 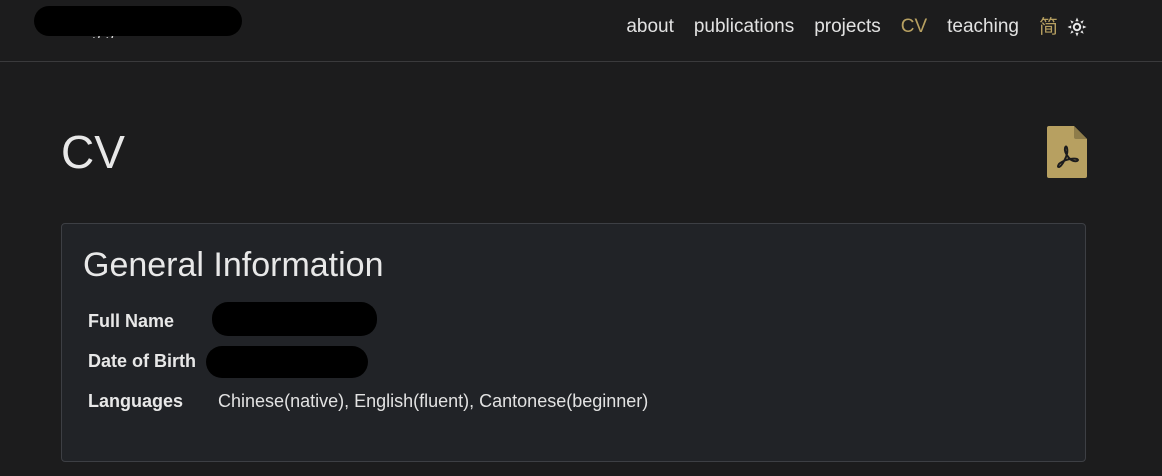 What do you see at coordinates (1048, 27) in the screenshot?
I see `language-toggle: 简` at bounding box center [1048, 27].